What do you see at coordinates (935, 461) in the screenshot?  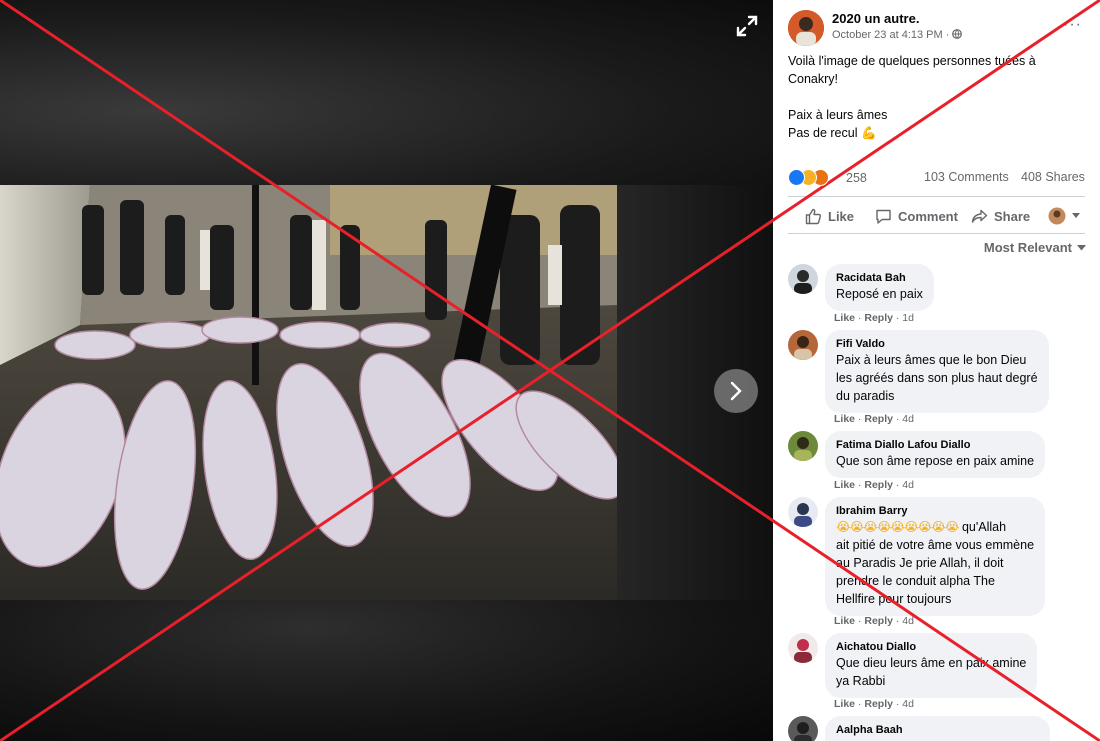 I see `comment-text: Que son âme repose en paix amine` at bounding box center [935, 461].